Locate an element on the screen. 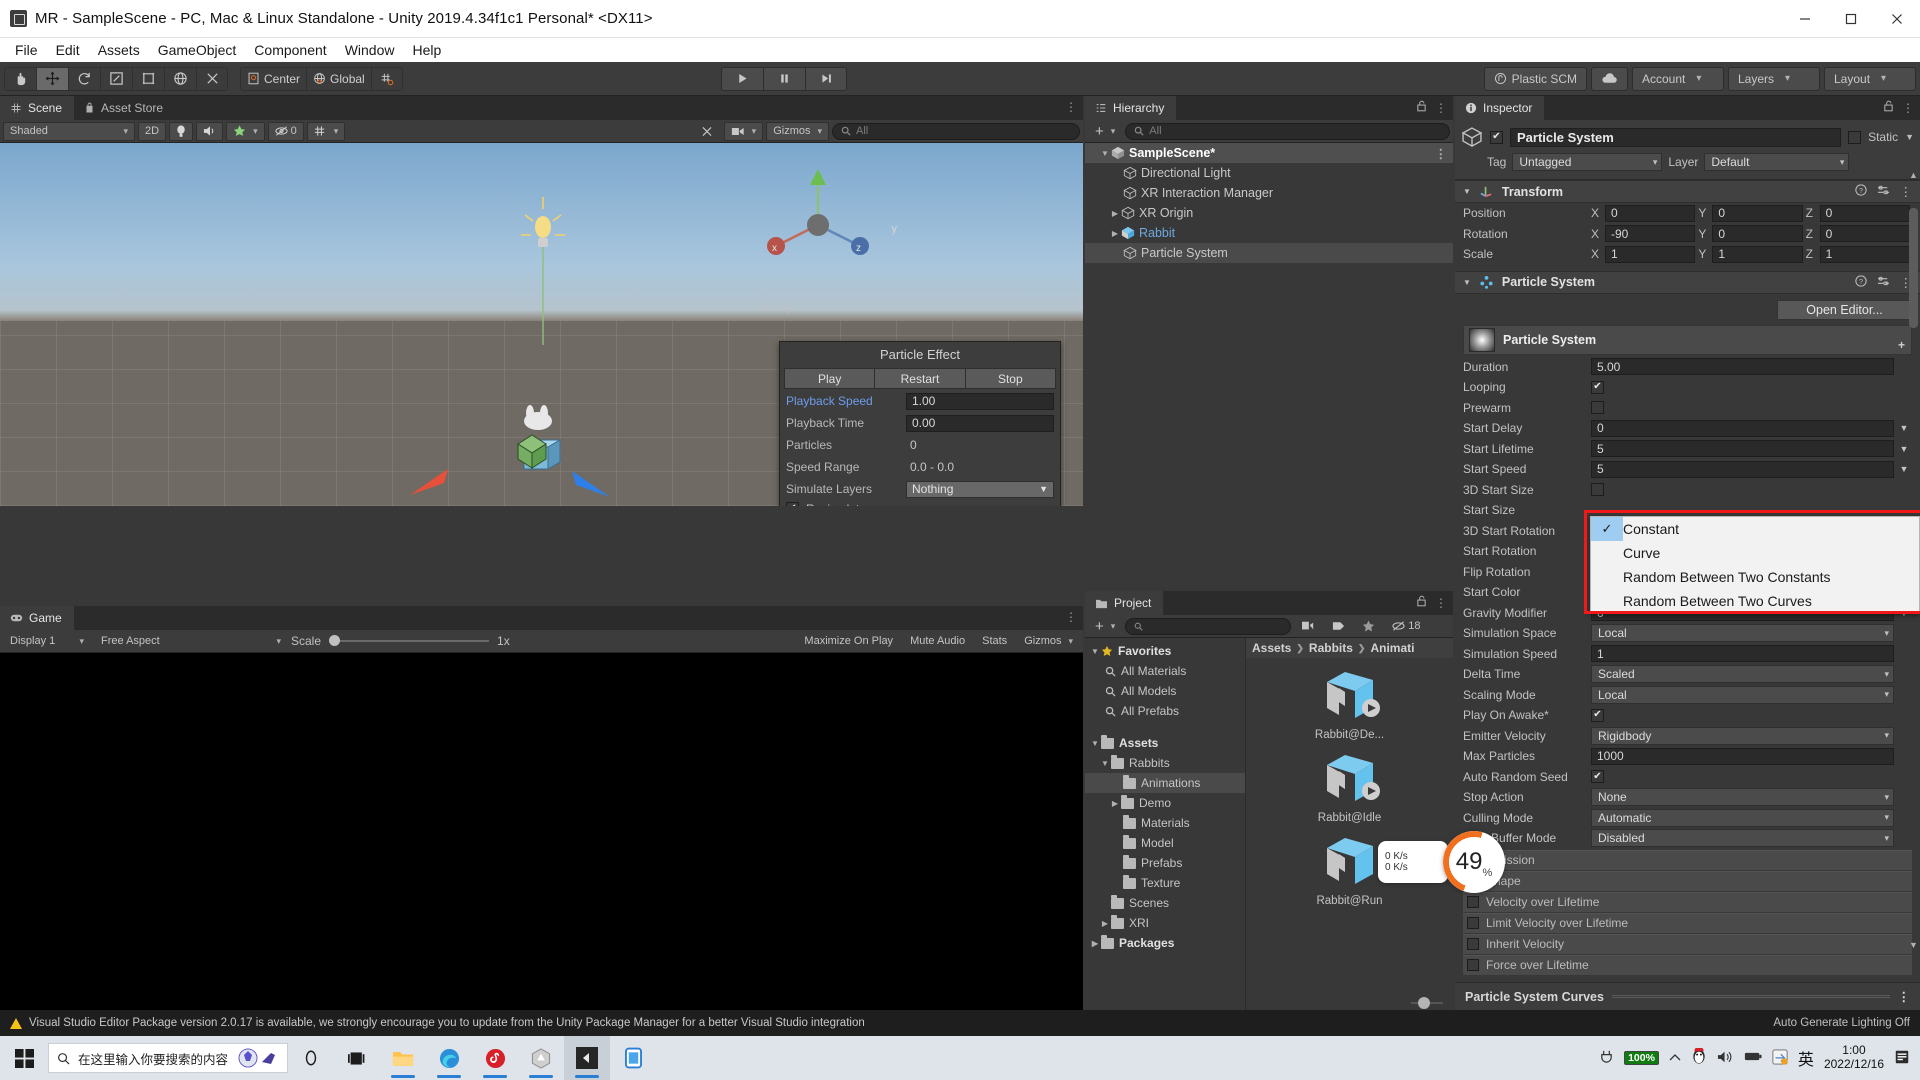  static-checkbox is located at coordinates (1855, 137).